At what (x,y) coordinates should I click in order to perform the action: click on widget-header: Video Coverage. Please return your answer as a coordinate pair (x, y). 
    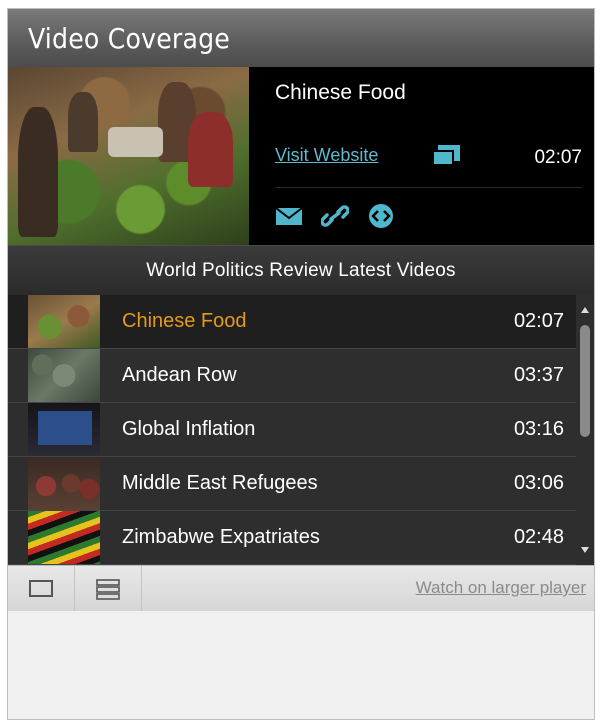
    Looking at the image, I should click on (301, 38).